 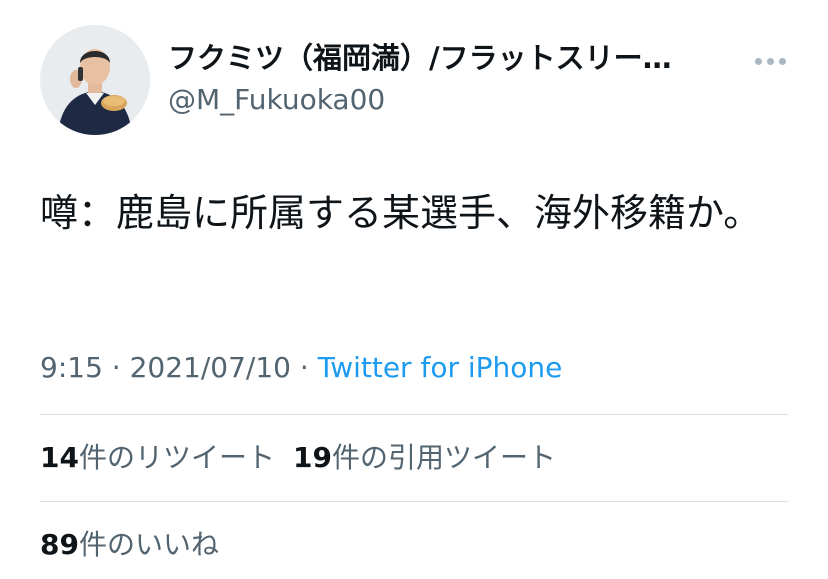 I want to click on avatar-photo, so click(x=95, y=80).